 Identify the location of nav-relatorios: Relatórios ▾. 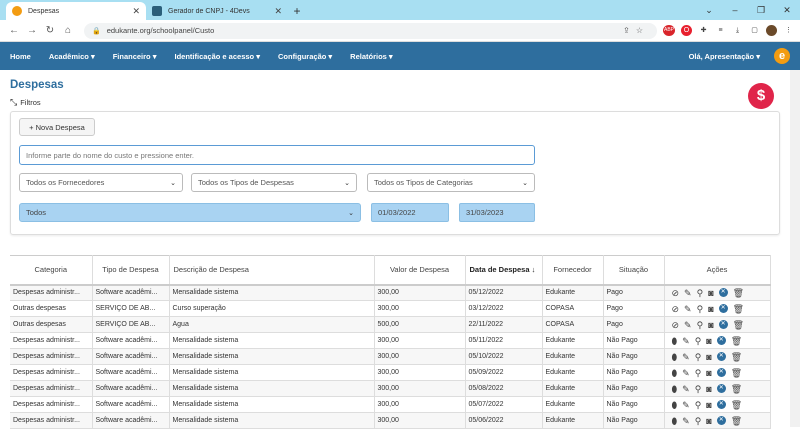
(371, 56).